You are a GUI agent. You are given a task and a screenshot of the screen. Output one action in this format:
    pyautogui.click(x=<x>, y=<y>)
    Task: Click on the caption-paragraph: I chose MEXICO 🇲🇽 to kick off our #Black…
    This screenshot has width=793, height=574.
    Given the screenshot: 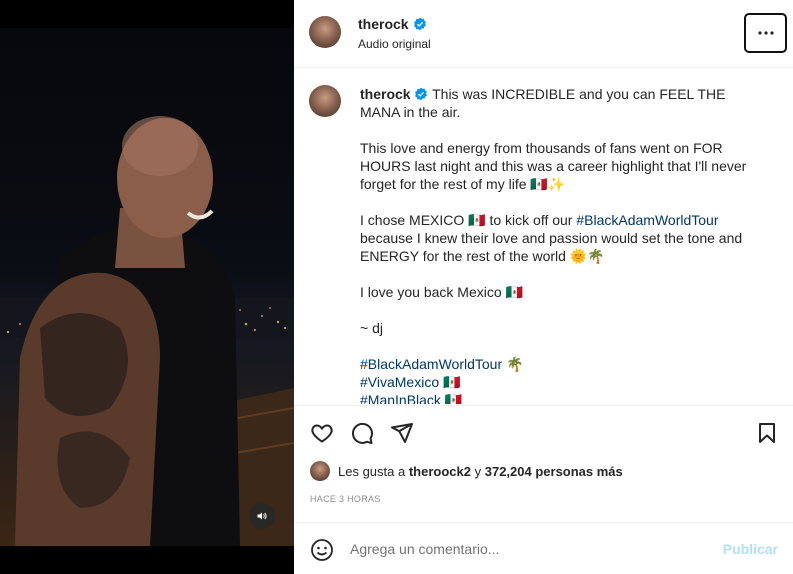 What is the action you would take?
    pyautogui.click(x=560, y=238)
    